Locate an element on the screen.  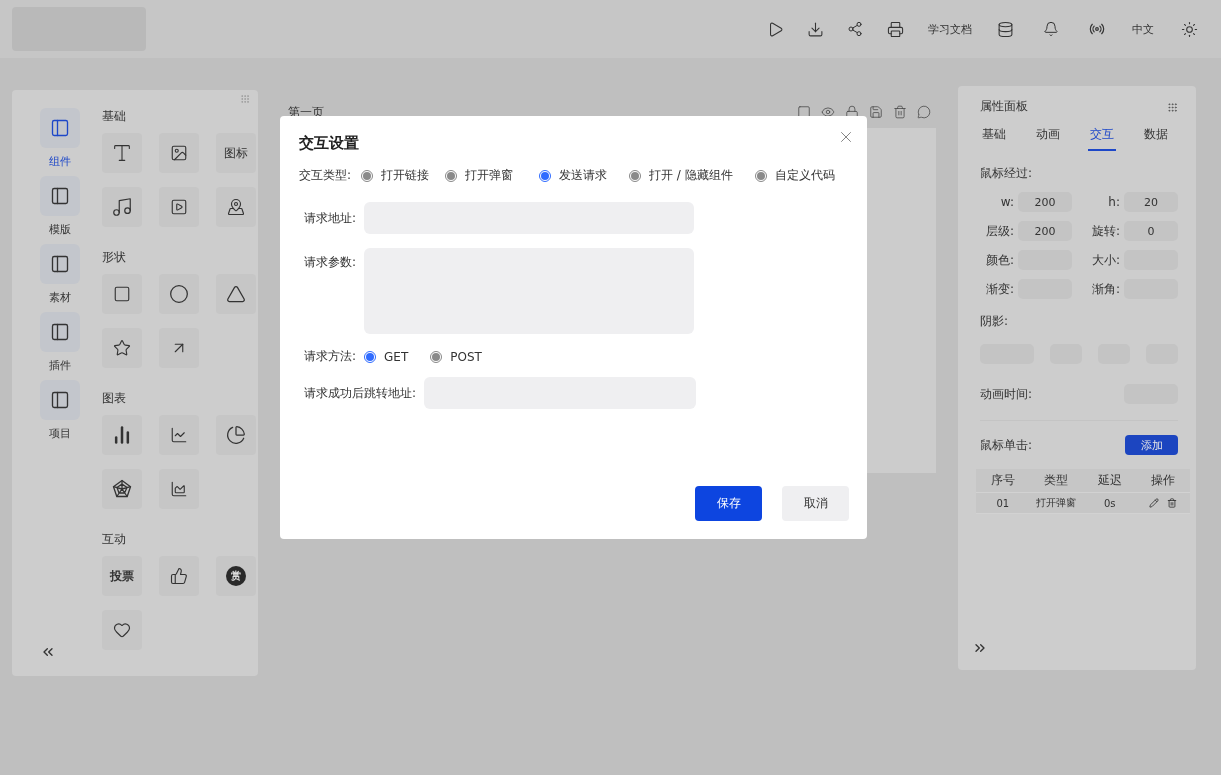
section-label: 阴影: is located at coordinates (995, 321).